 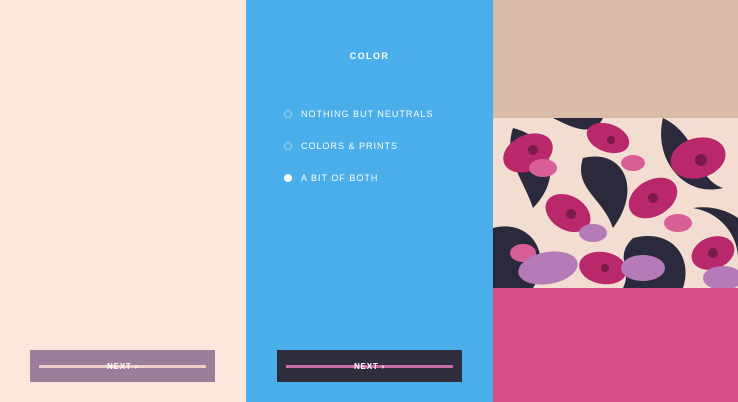 What do you see at coordinates (369, 56) in the screenshot?
I see `question-title: COLOR` at bounding box center [369, 56].